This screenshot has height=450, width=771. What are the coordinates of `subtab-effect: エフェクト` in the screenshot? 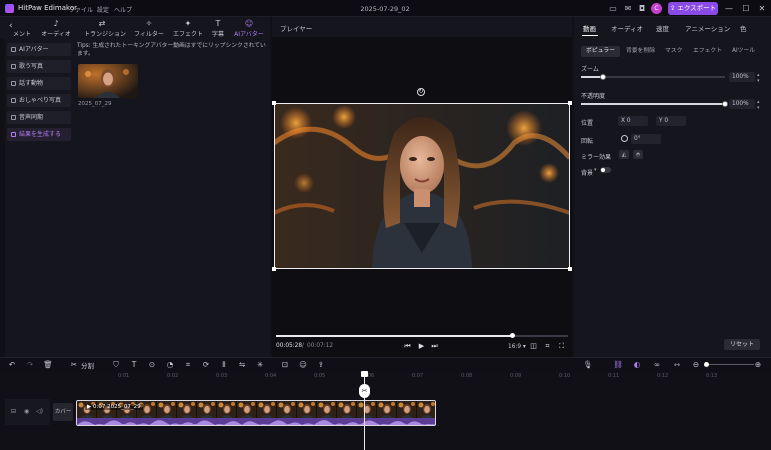 It's located at (707, 51).